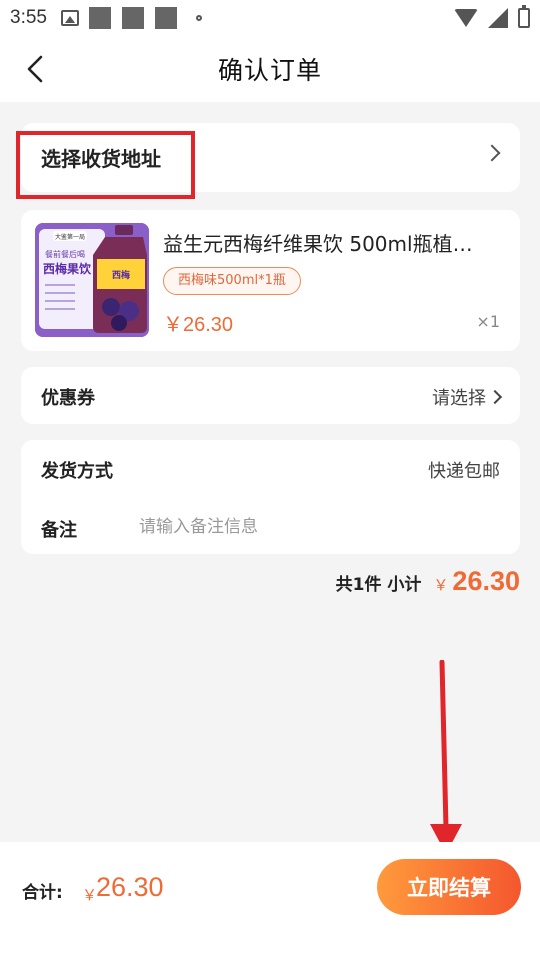 The height and width of the screenshot is (960, 540). What do you see at coordinates (270, 497) in the screenshot?
I see `shipping-remark-card: 发货方式 快递包邮 备注` at bounding box center [270, 497].